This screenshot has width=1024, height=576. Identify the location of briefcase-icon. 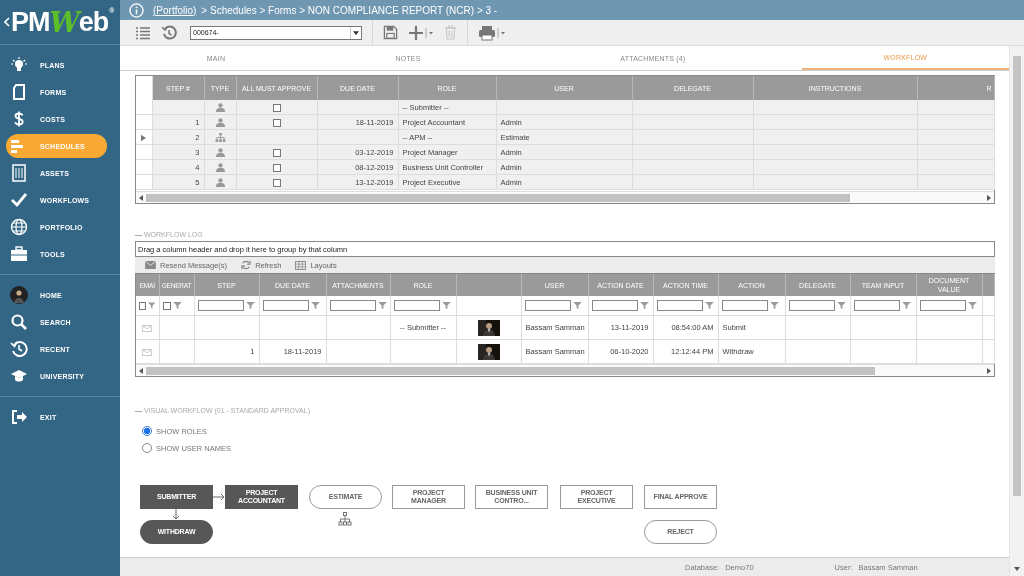
(19, 254).